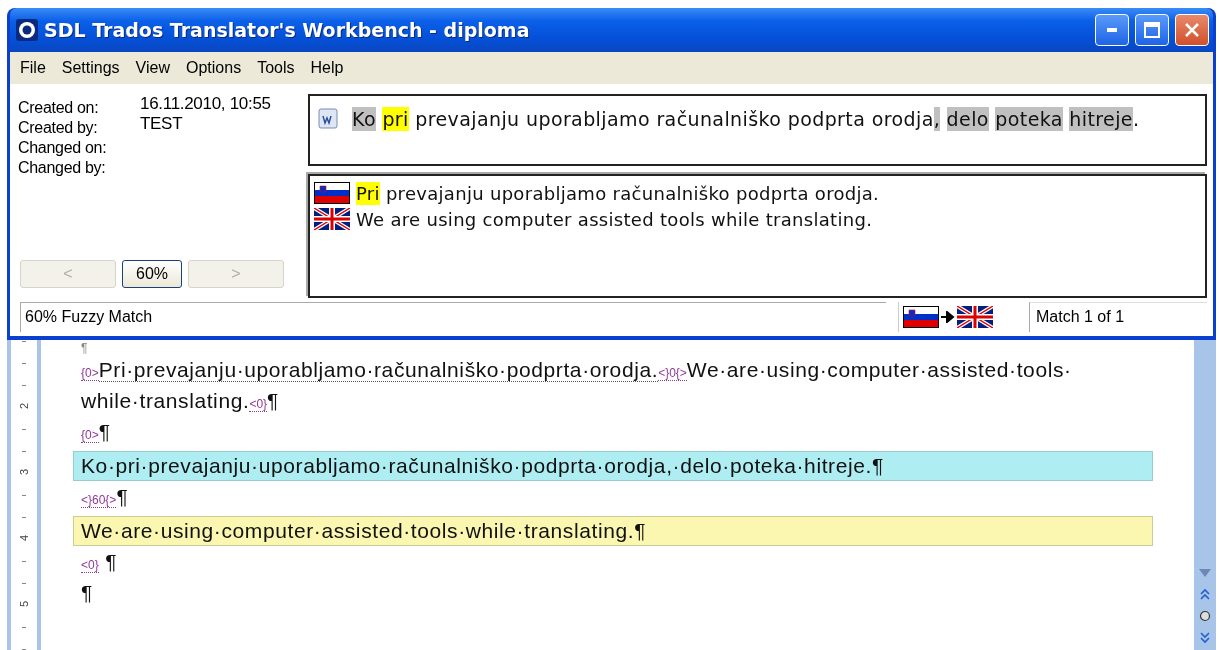 The height and width of the screenshot is (650, 1219). What do you see at coordinates (746, 119) in the screenshot?
I see `source-segment-text: Ko pri prevajanju uporabljamo računalniško podprta orodja, delo poteka hitreje.` at bounding box center [746, 119].